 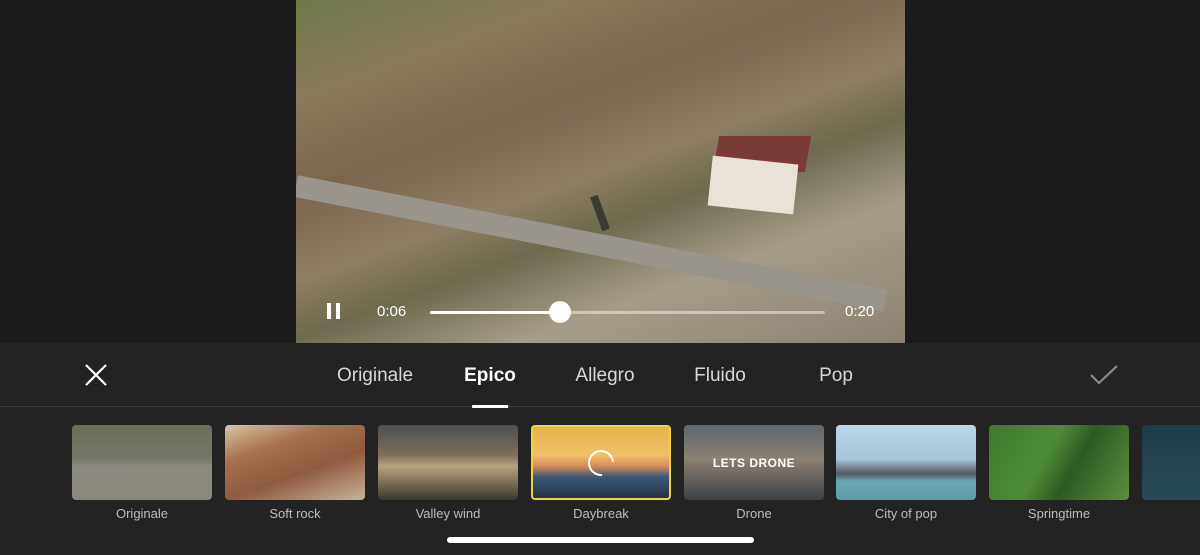 I want to click on loading-overlay, so click(x=601, y=462).